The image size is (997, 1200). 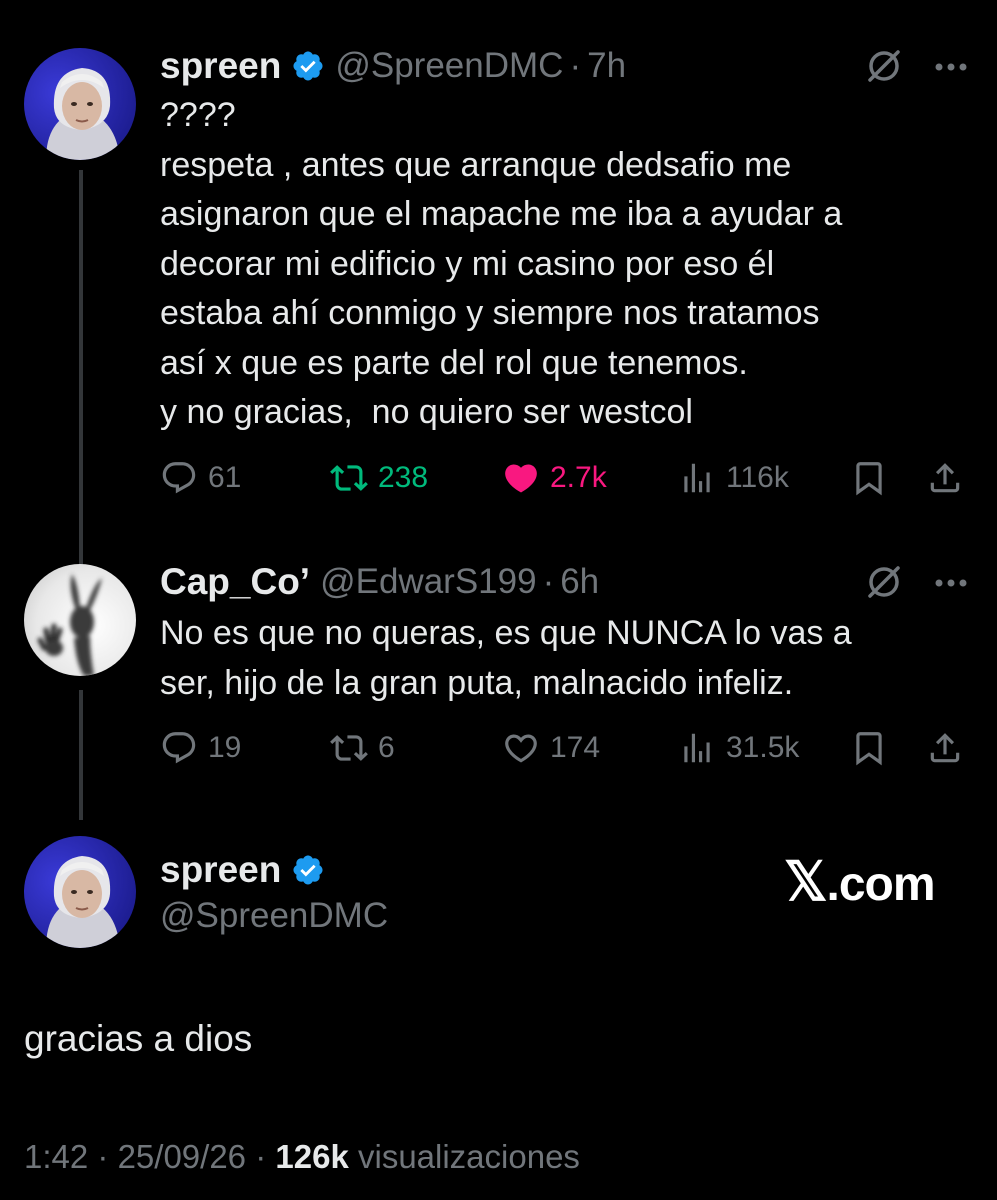 I want to click on tweet-line: y no gracias, no quiero ser westcol, so click(x=426, y=412).